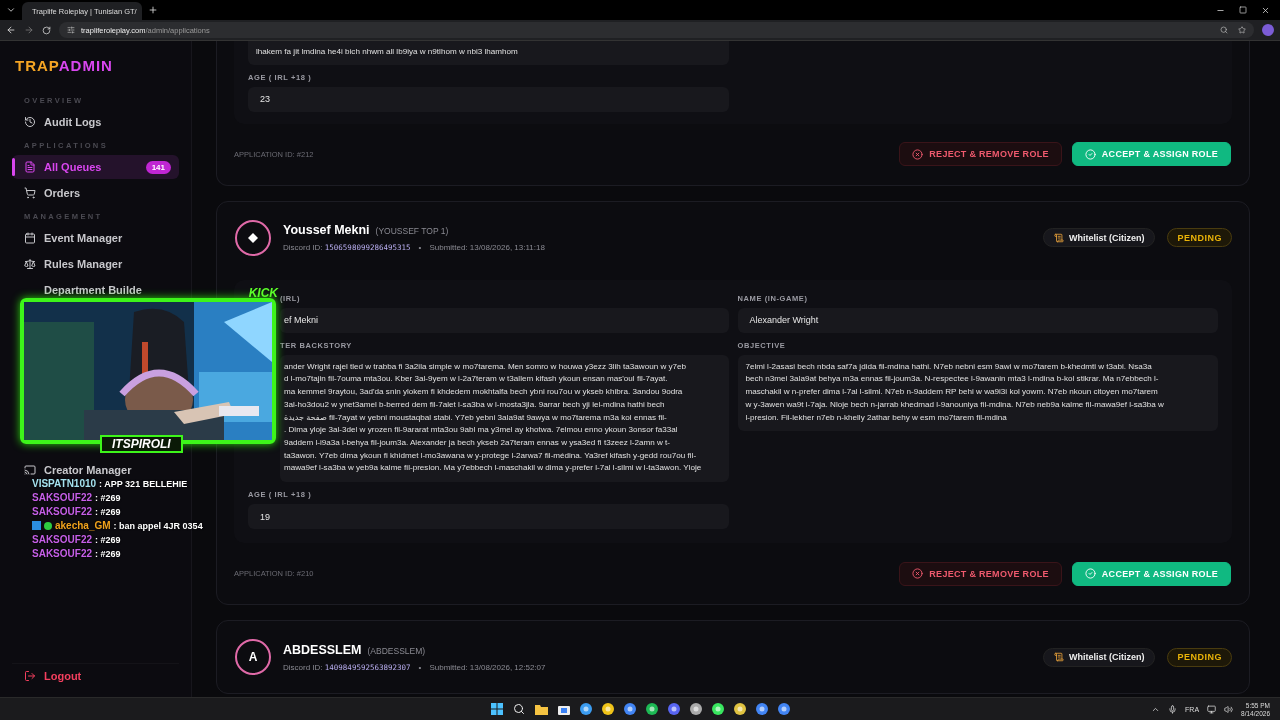 The height and width of the screenshot is (720, 1280). What do you see at coordinates (476, 417) in the screenshot?
I see `text-line: صفحة جديدة fil-7ayat w yebni moustaqbal stabi. Y7eb yebni 3ala9at 9awya w mo7tarema m3a kol ennas fil-` at bounding box center [476, 417].